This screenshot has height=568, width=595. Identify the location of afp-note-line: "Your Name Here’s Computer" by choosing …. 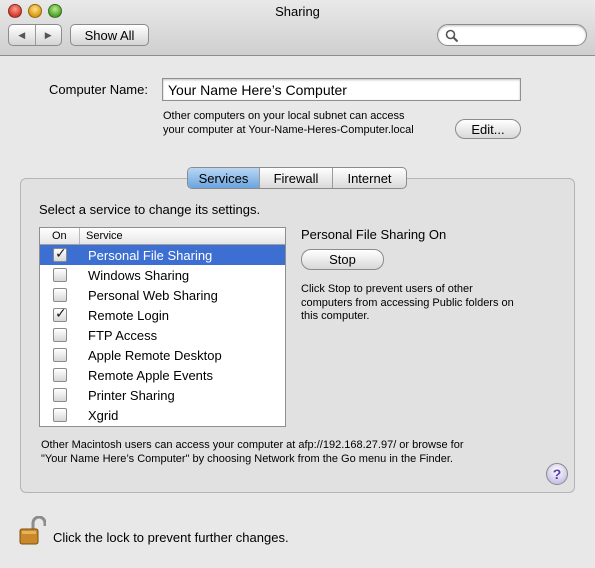
(247, 458).